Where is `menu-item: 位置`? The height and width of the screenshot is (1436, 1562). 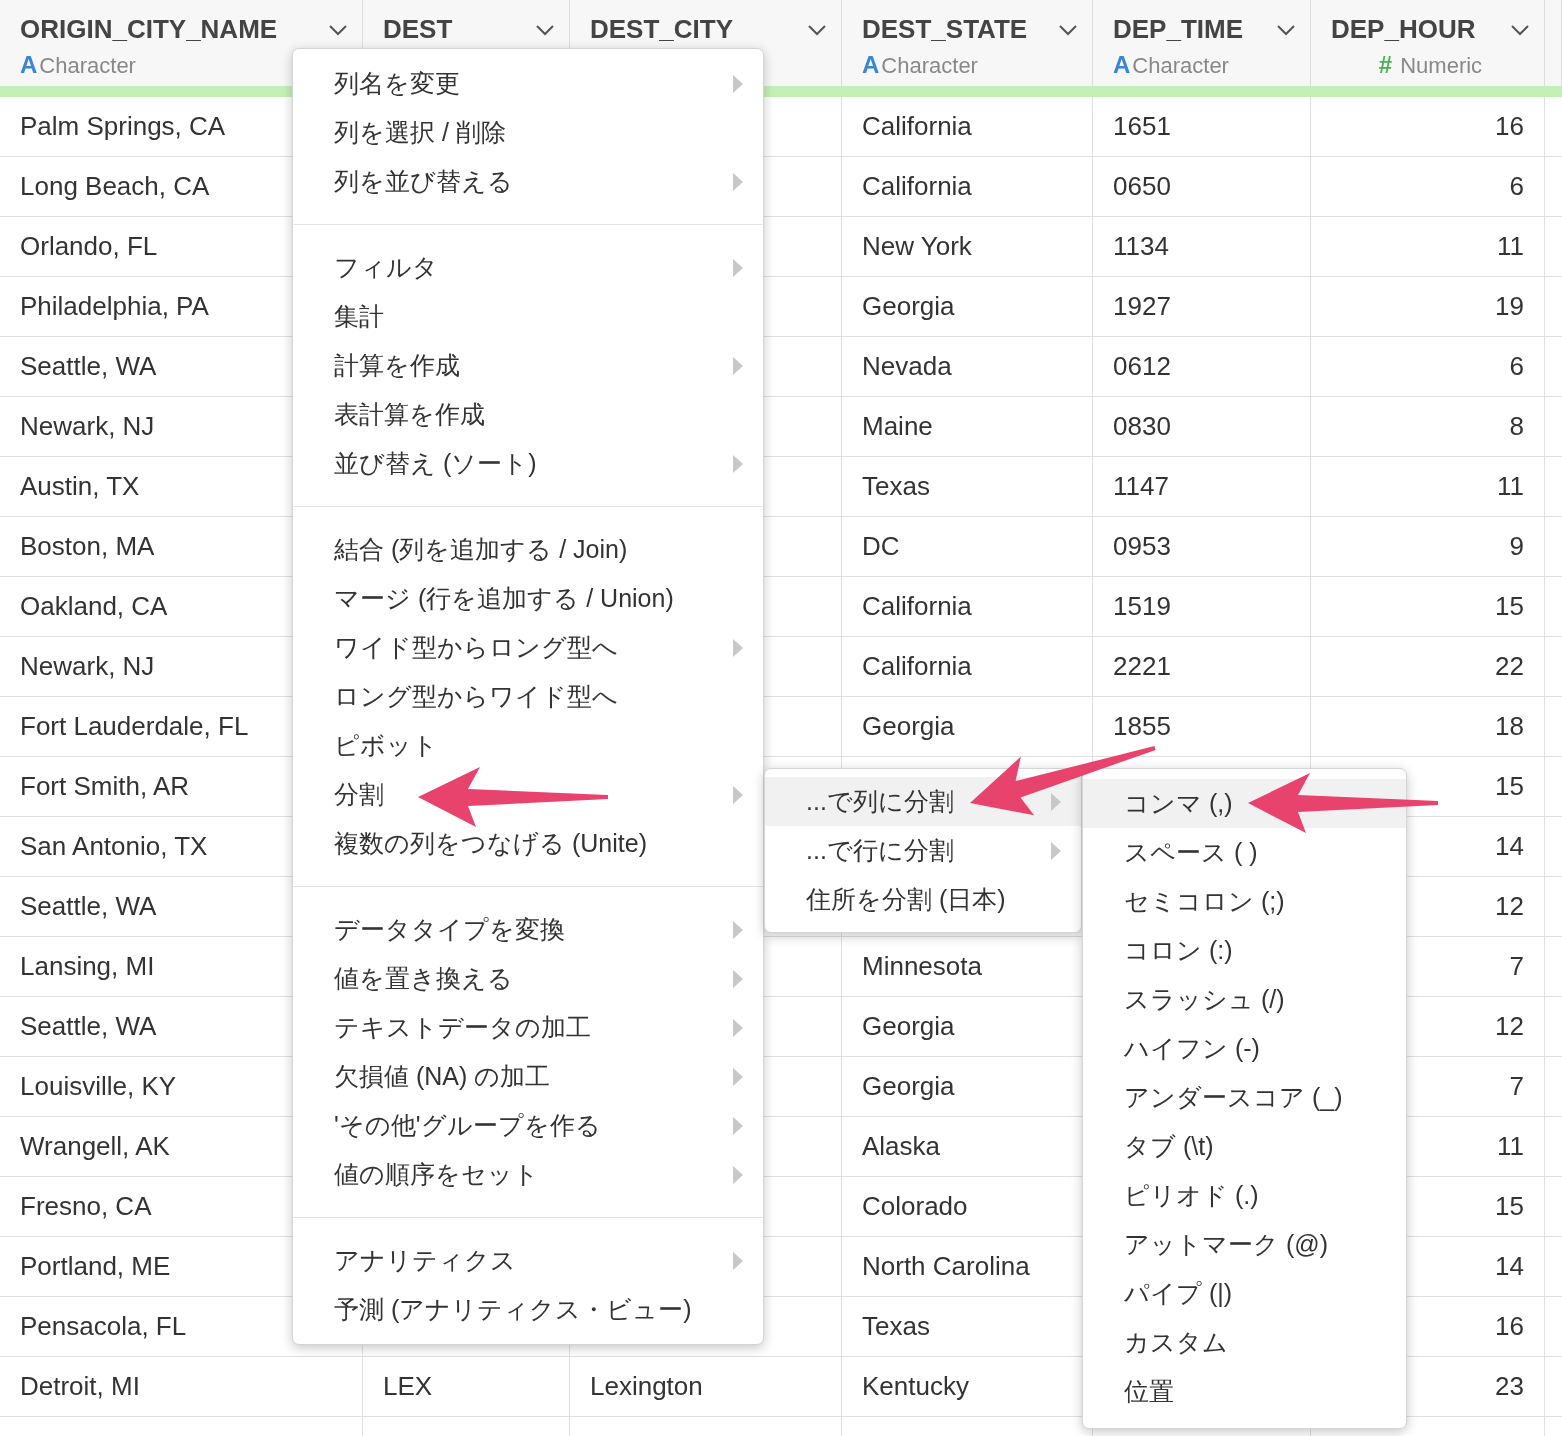
menu-item: 位置 is located at coordinates (1244, 1391).